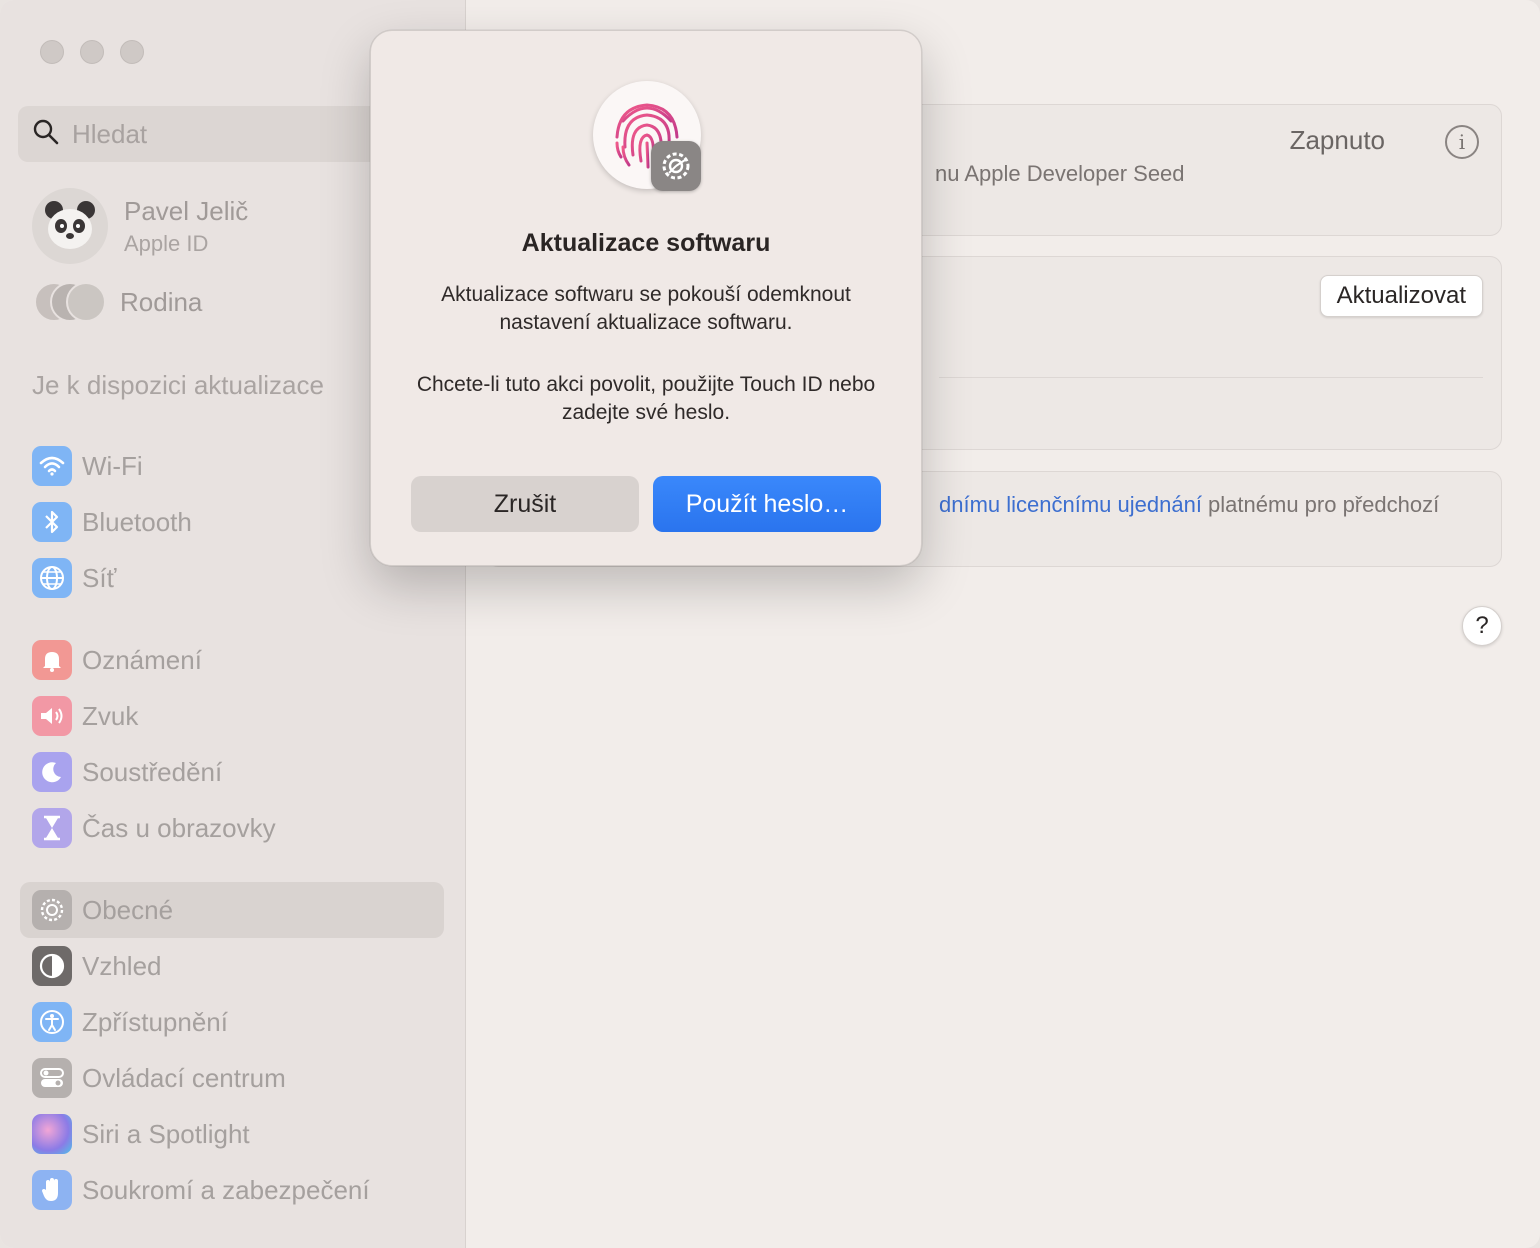 The height and width of the screenshot is (1248, 1540). I want to click on sidebar-item-control-center: Ovládací centrum, so click(232, 1078).